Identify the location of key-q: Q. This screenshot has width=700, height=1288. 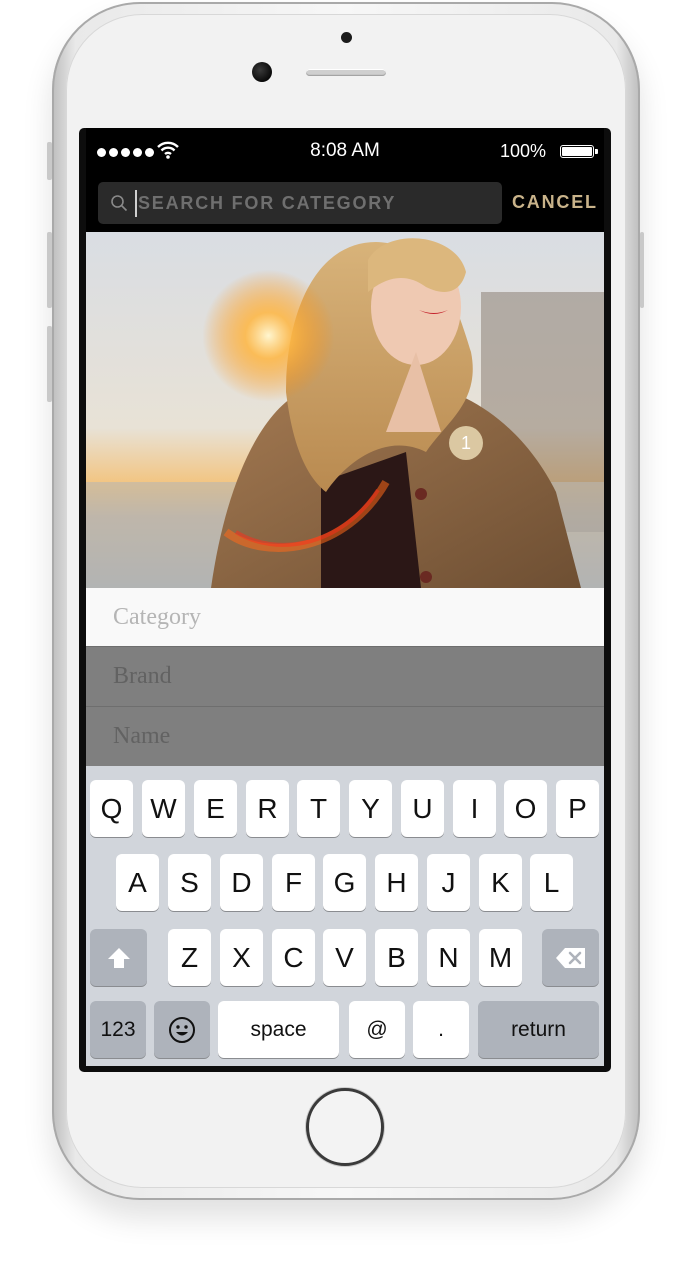
(111, 808).